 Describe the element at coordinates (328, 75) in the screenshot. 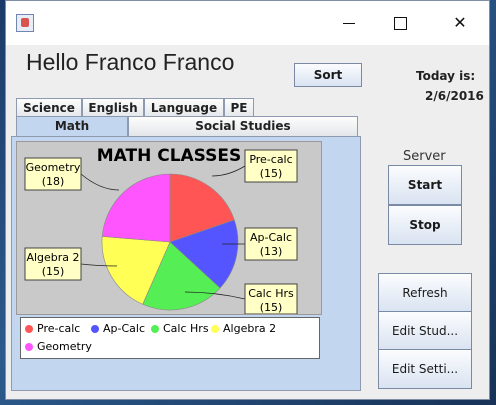

I see `sort-button: Sort` at that location.